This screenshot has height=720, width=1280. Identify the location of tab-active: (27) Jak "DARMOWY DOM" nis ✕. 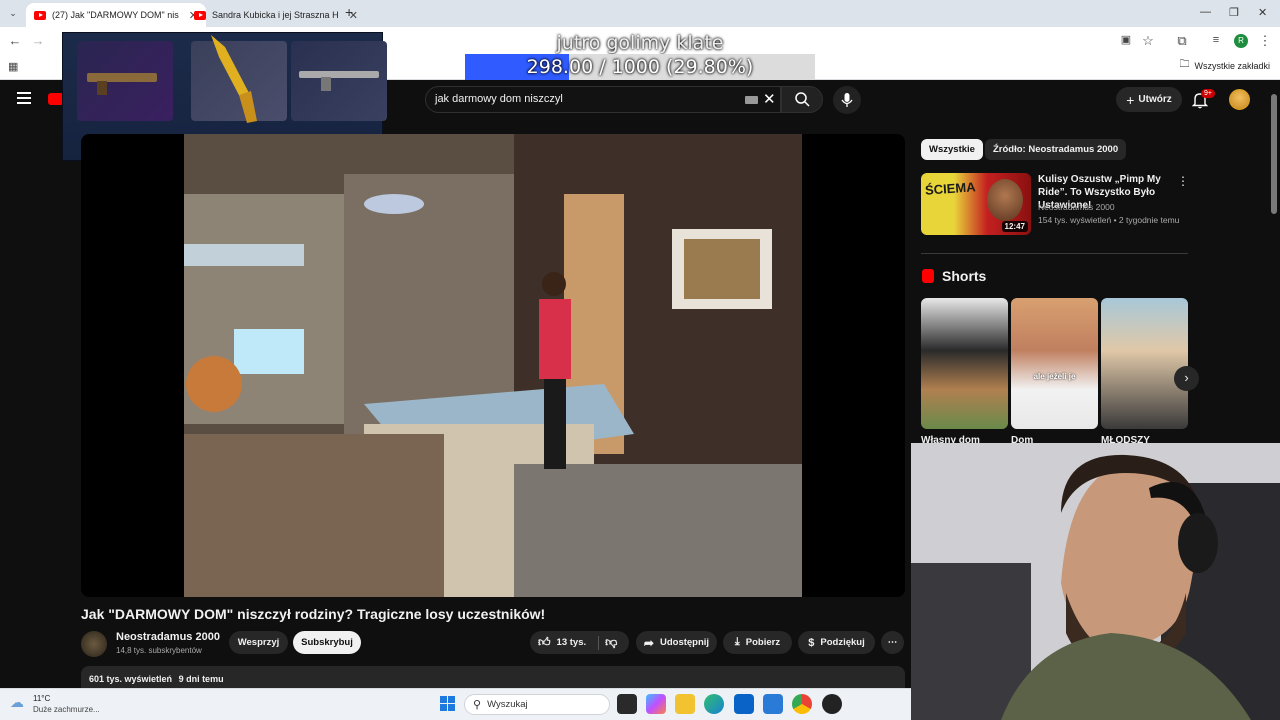
(116, 15).